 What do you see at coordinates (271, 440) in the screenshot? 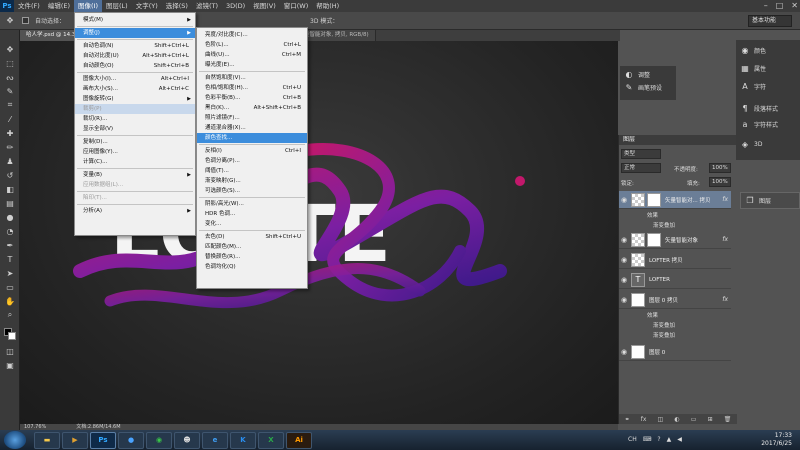
I see `excel-app: X` at bounding box center [271, 440].